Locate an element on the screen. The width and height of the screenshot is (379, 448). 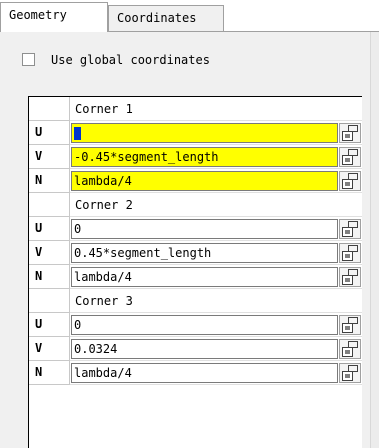
corner-2-header: Corner 2 is located at coordinates (195, 205).